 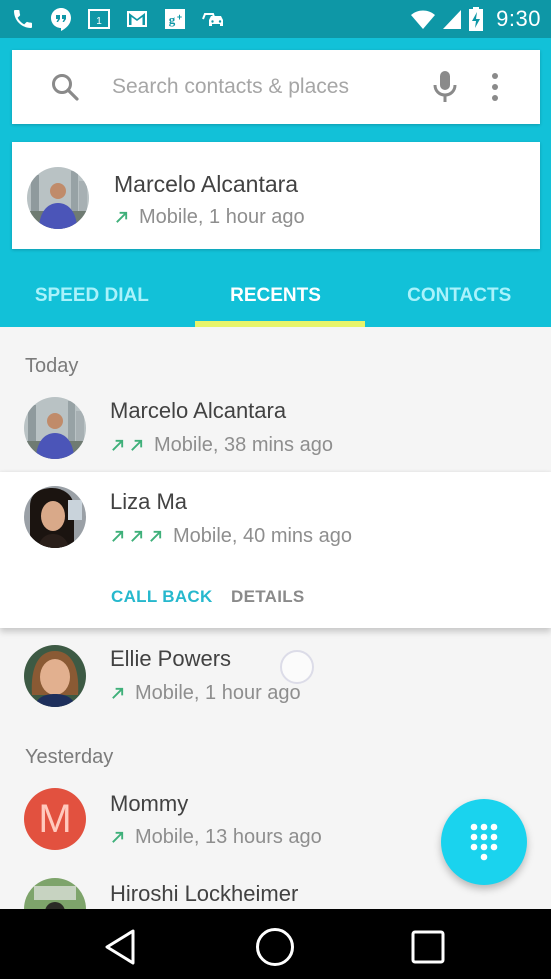 I want to click on call-detail: Mobile, 38 mins ago, so click(x=221, y=445).